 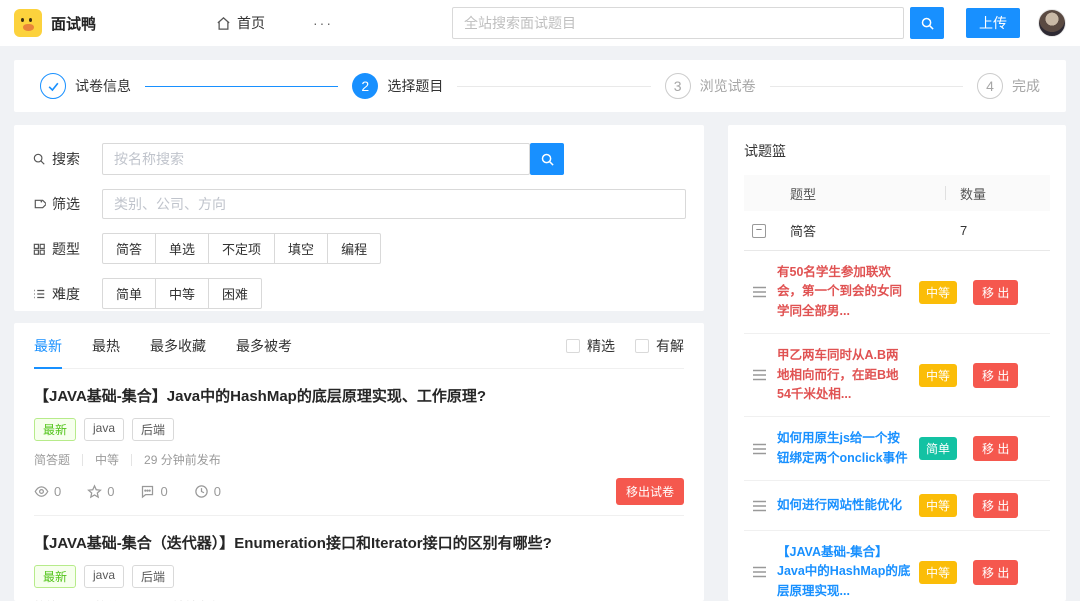 What do you see at coordinates (301, 248) in the screenshot?
I see `type-fill-blank-button: 填空` at bounding box center [301, 248].